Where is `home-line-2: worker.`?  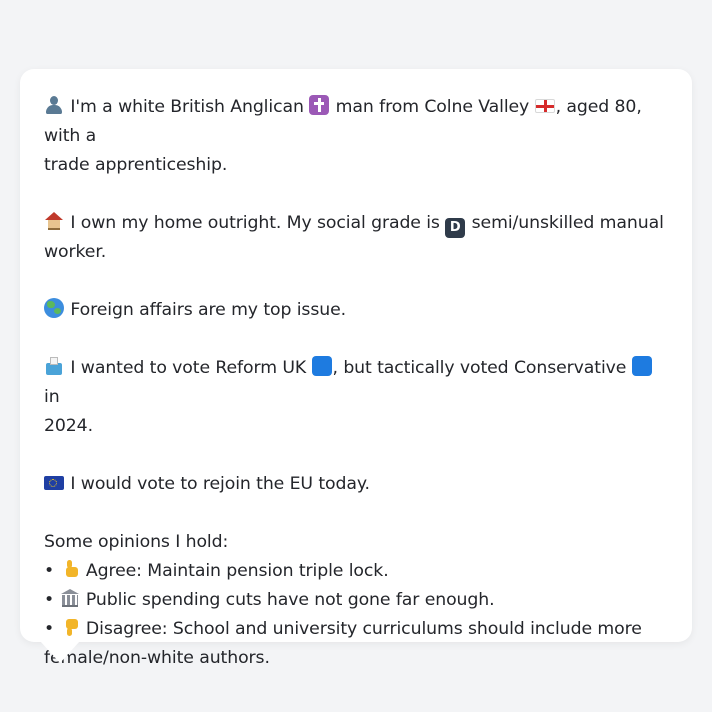
home-line-2: worker. is located at coordinates (75, 252).